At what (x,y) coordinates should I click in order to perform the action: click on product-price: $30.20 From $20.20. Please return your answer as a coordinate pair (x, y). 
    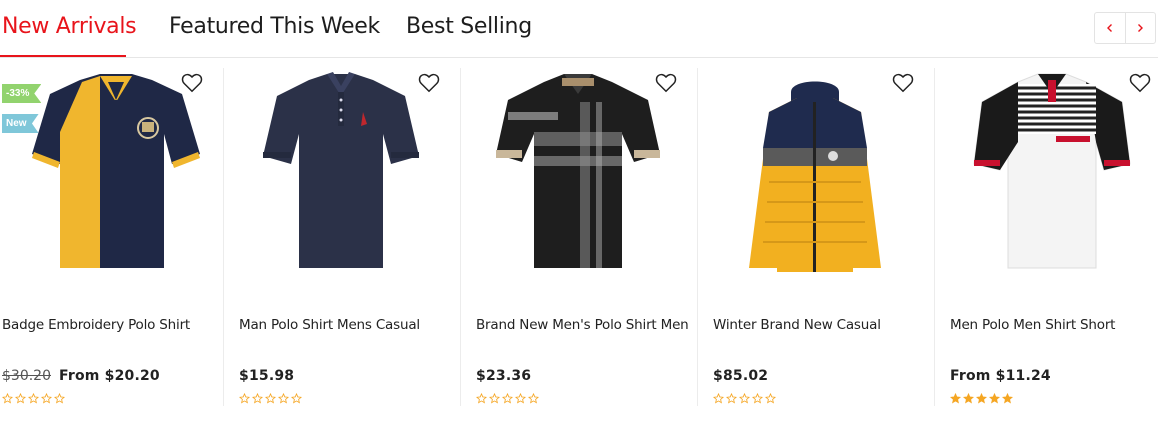
    Looking at the image, I should click on (81, 376).